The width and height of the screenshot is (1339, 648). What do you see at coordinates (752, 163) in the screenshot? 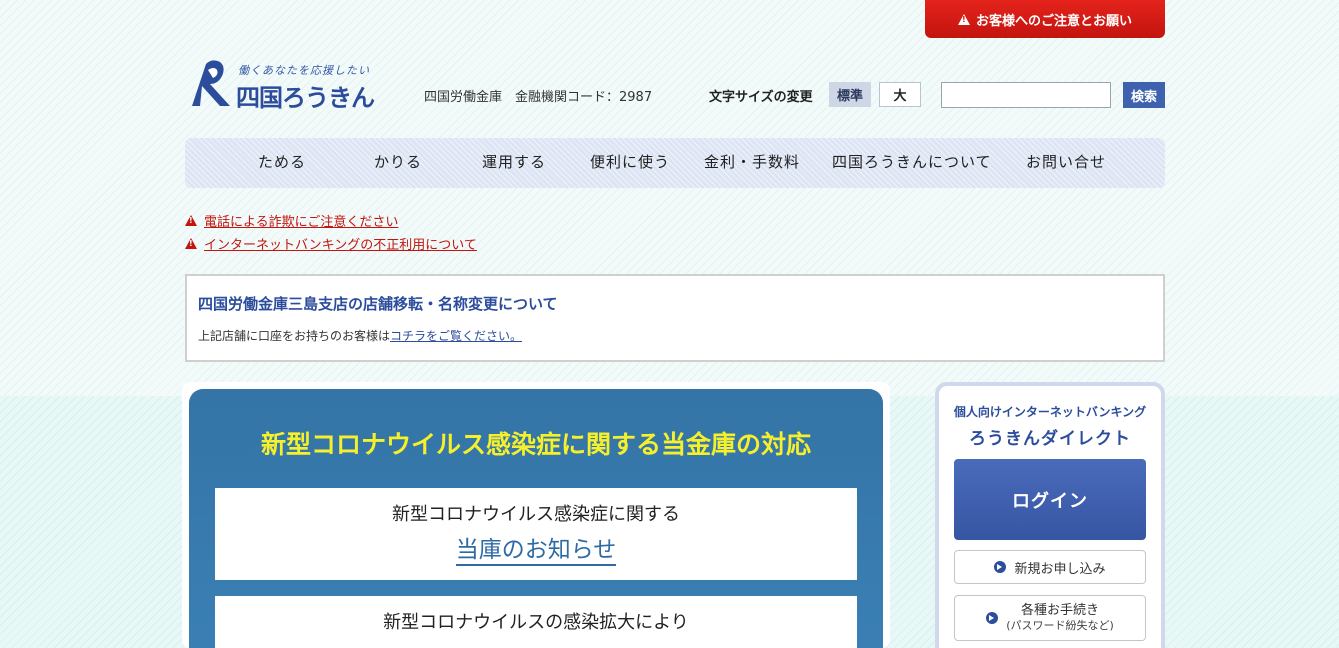
I see `nav-item-rates-fees: 金利・手数料` at bounding box center [752, 163].